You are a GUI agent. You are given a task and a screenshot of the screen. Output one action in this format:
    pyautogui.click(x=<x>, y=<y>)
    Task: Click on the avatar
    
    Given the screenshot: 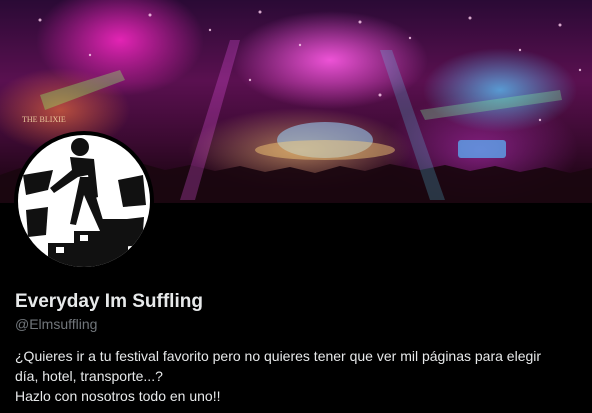 What is the action you would take?
    pyautogui.click(x=84, y=201)
    